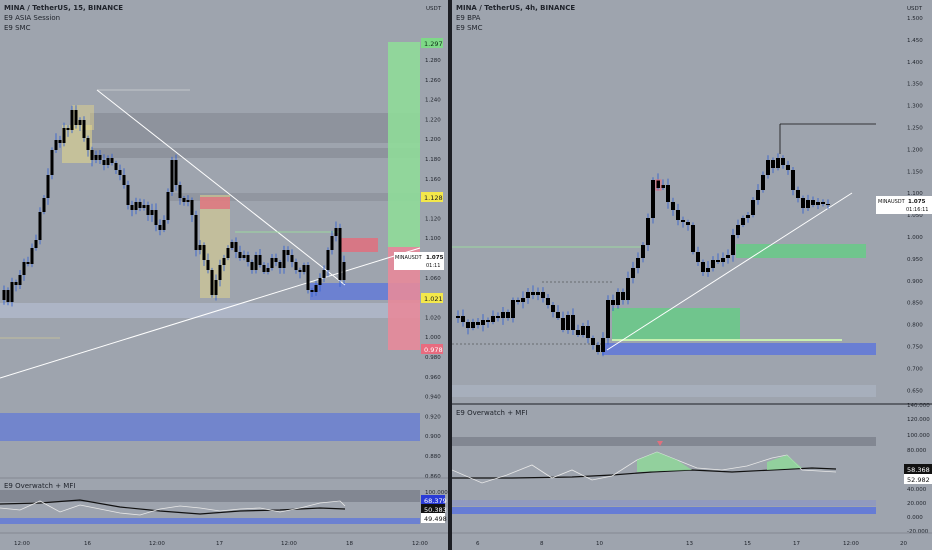 This screenshot has width=932, height=550. Describe the element at coordinates (39, 486) in the screenshot. I see `left-oscillator-title: E9 Overwatch + MFI` at that location.